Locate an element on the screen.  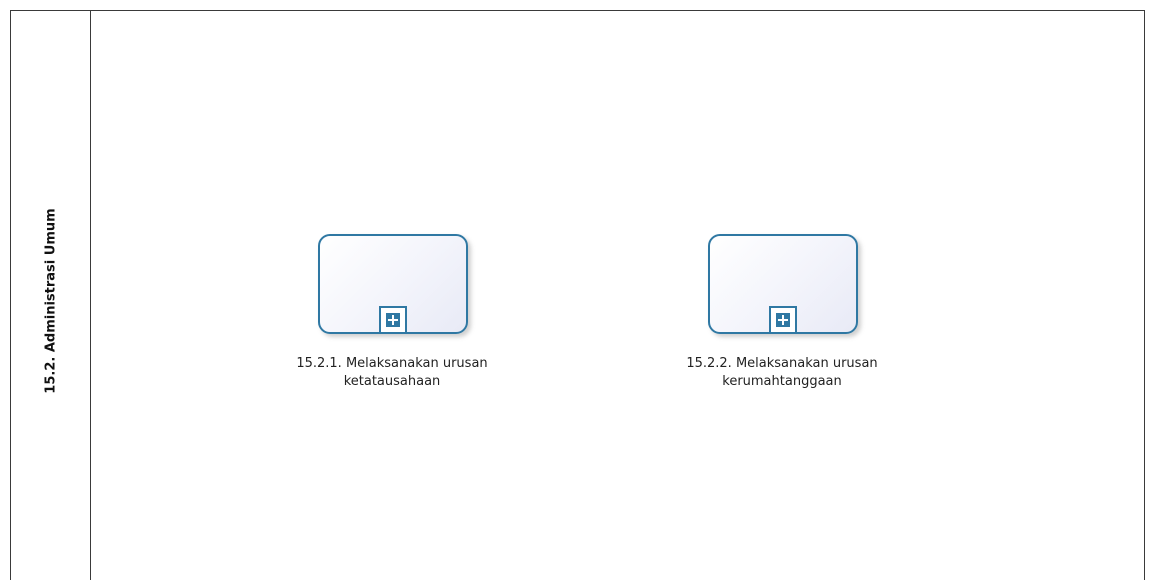
task-label-line: ketatausahaan is located at coordinates (392, 381).